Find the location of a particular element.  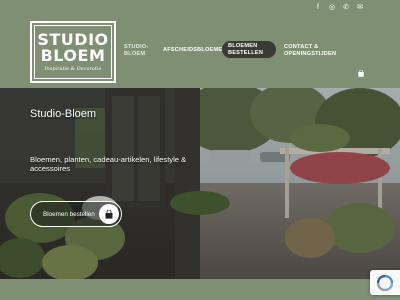

logo: STUDIO BLOEM Inspiratie & Decoratie is located at coordinates (73, 52).